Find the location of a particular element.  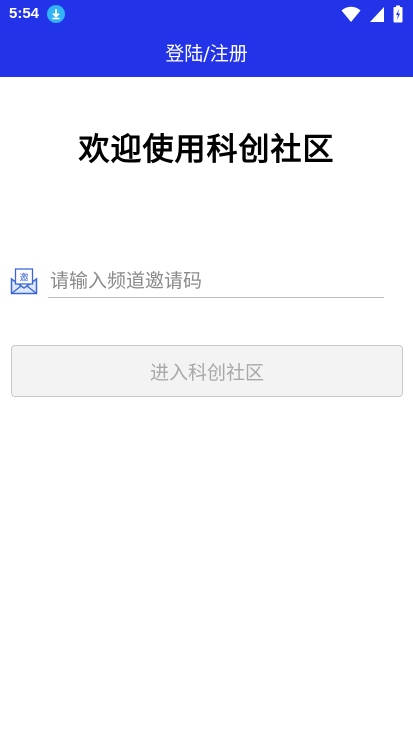

enter-community-button: 进入科创社区 is located at coordinates (207, 371).